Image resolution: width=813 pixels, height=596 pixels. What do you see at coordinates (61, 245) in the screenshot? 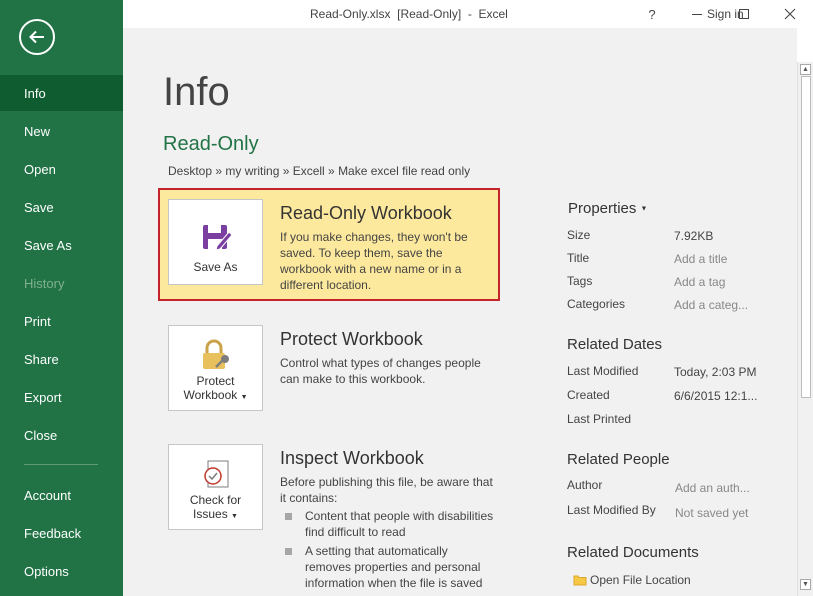
I see `nav-save-as: Save As` at bounding box center [61, 245].